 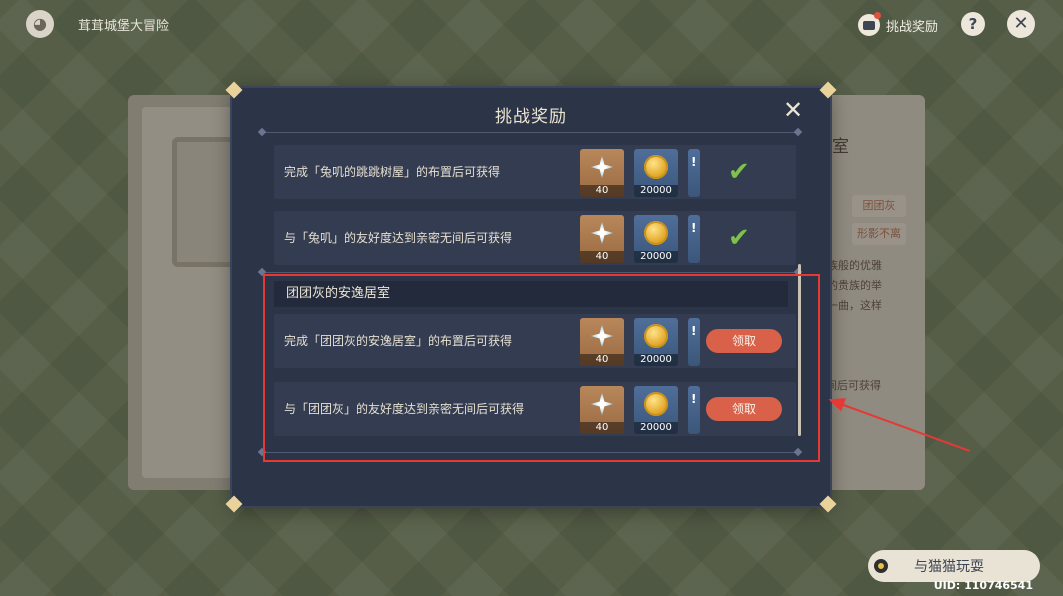 I want to click on game-title: 茸茸城堡大冒险, so click(x=124, y=26).